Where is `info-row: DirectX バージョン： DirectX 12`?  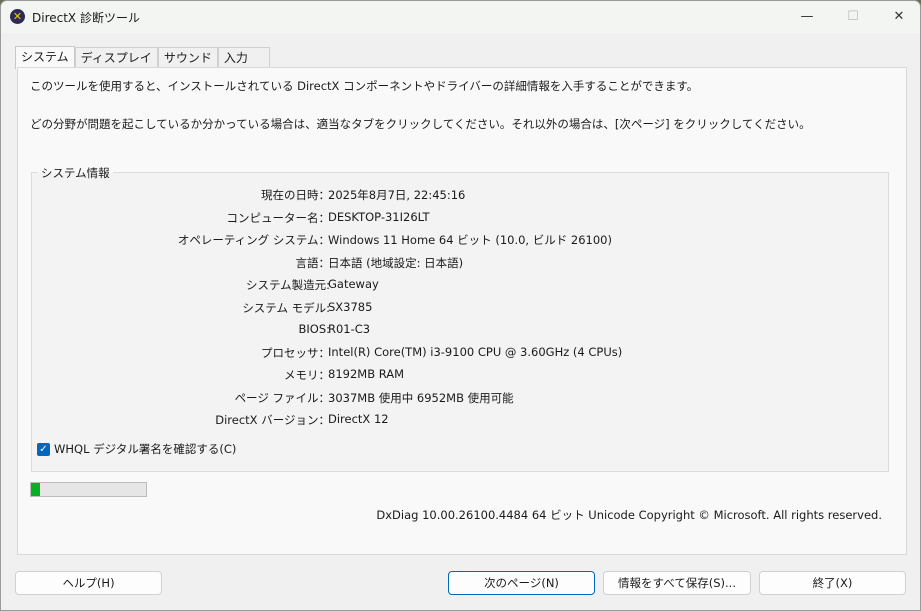
info-row: DirectX バージョン： DirectX 12 is located at coordinates (332, 421).